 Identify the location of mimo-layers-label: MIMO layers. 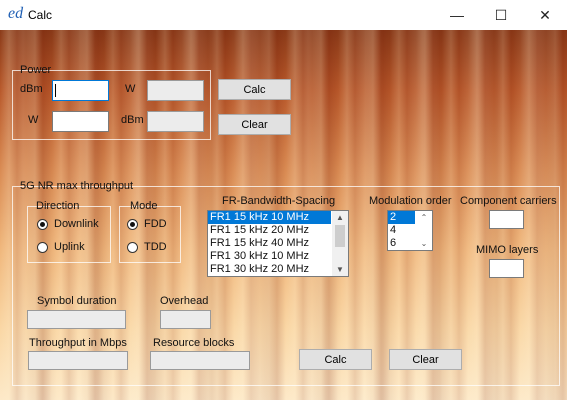
(507, 250).